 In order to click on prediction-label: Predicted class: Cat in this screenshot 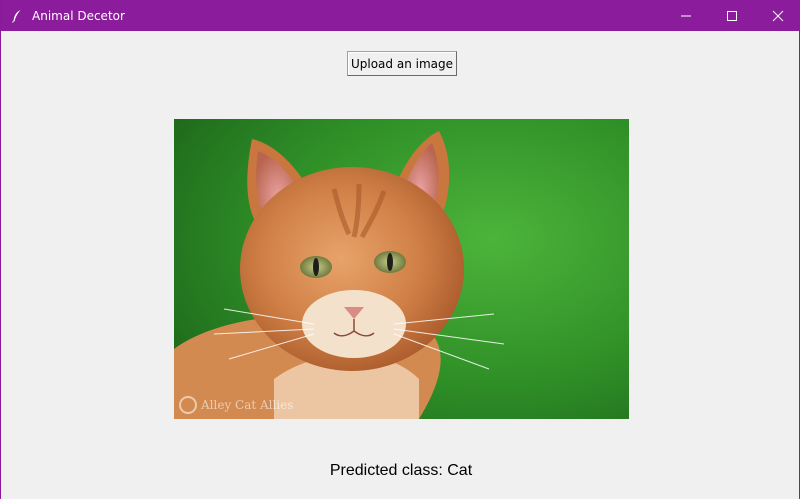, I will do `click(401, 470)`.